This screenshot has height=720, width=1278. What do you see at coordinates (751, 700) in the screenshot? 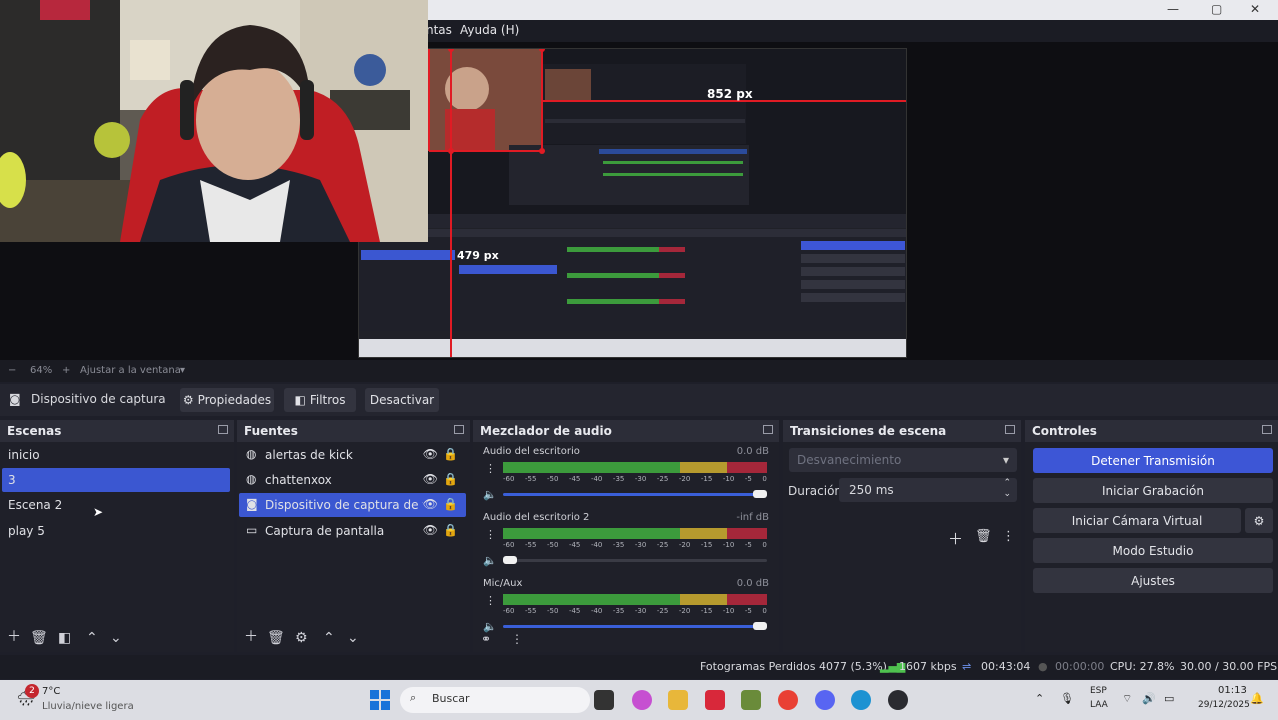
I see `game-app-icon` at bounding box center [751, 700].